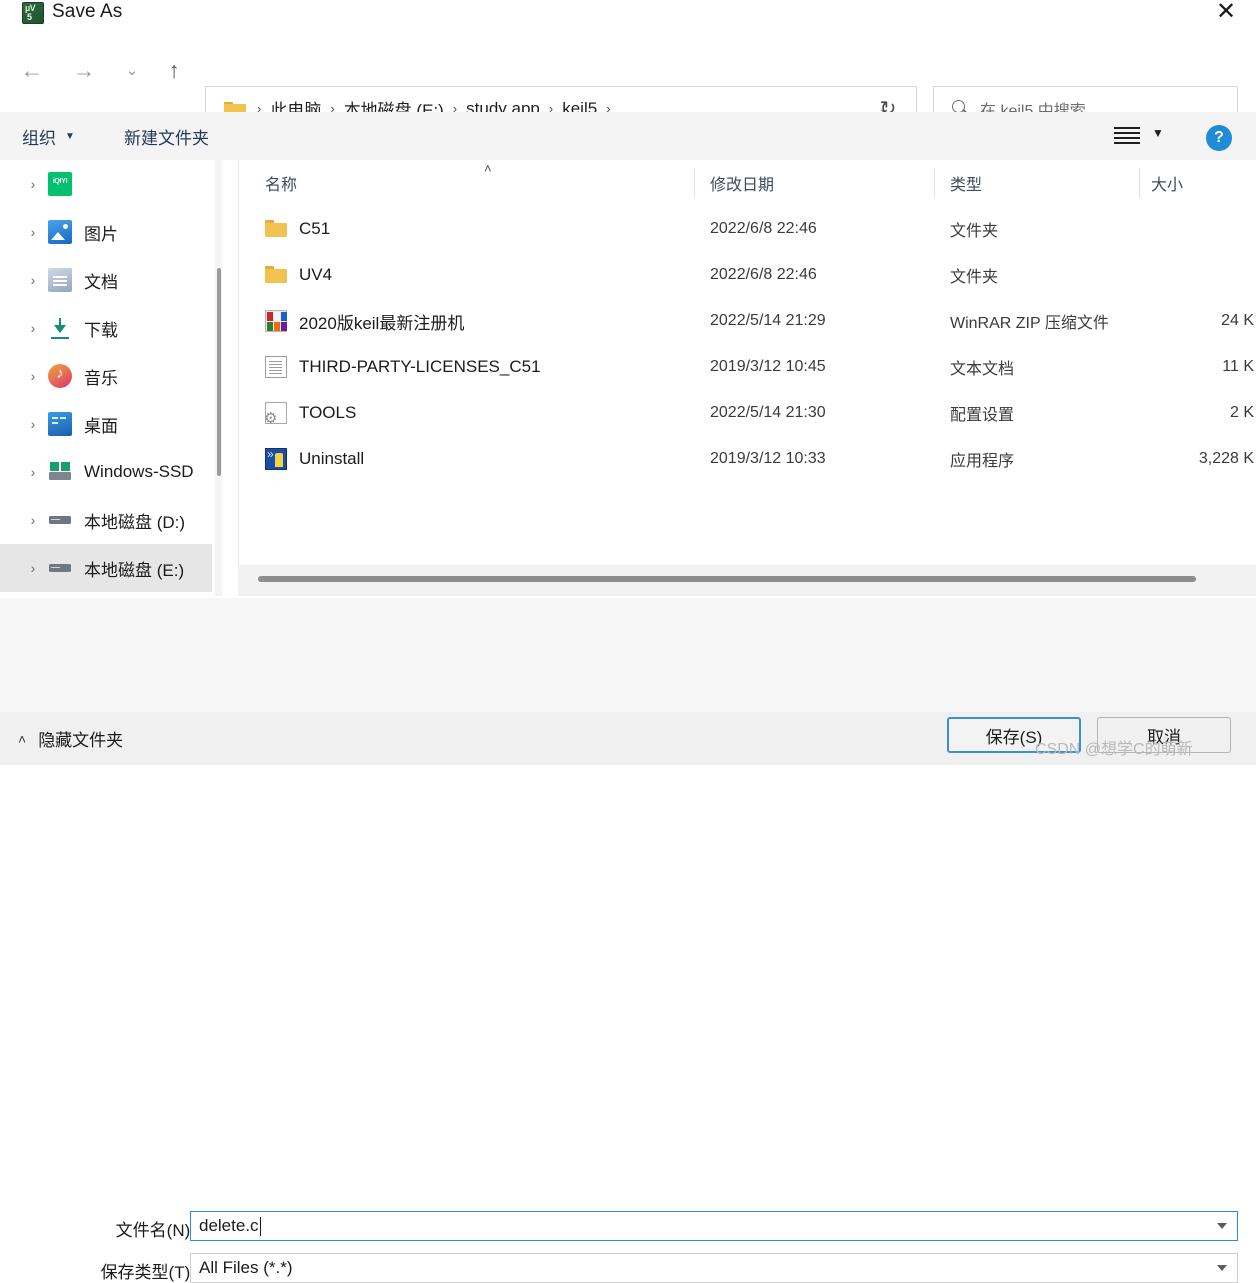 The width and height of the screenshot is (1256, 1283). I want to click on sidebar-item-downloads: › 下载, so click(106, 328).